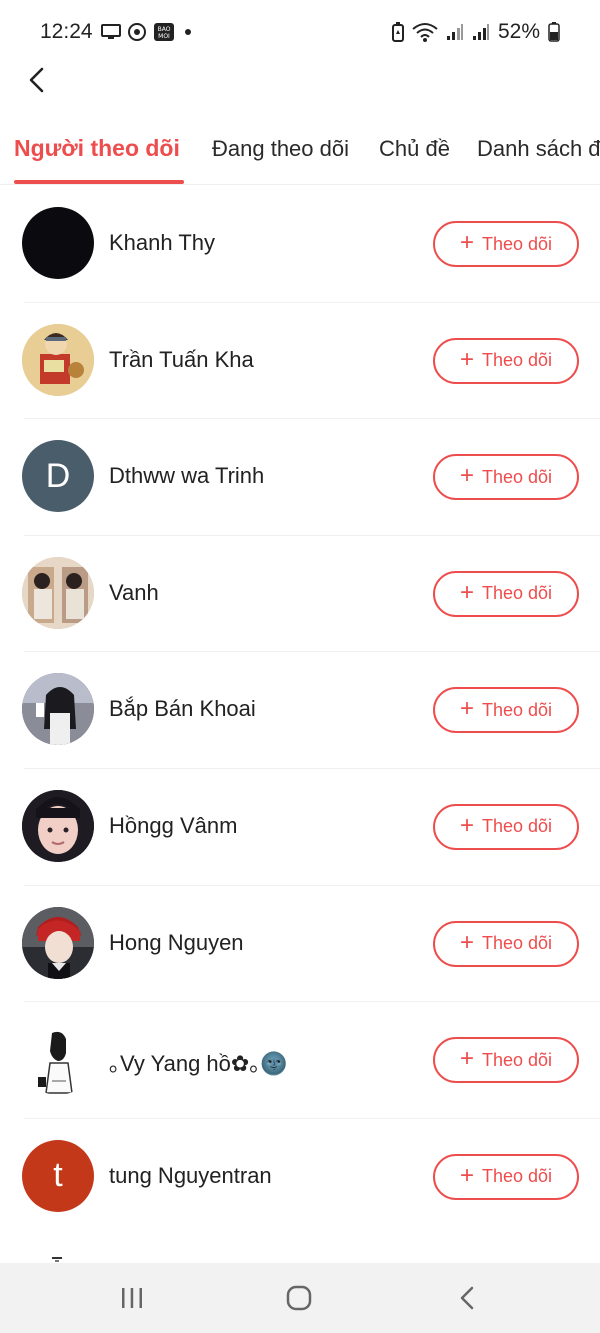 The width and height of the screenshot is (600, 1333). I want to click on avatar: D, so click(58, 476).